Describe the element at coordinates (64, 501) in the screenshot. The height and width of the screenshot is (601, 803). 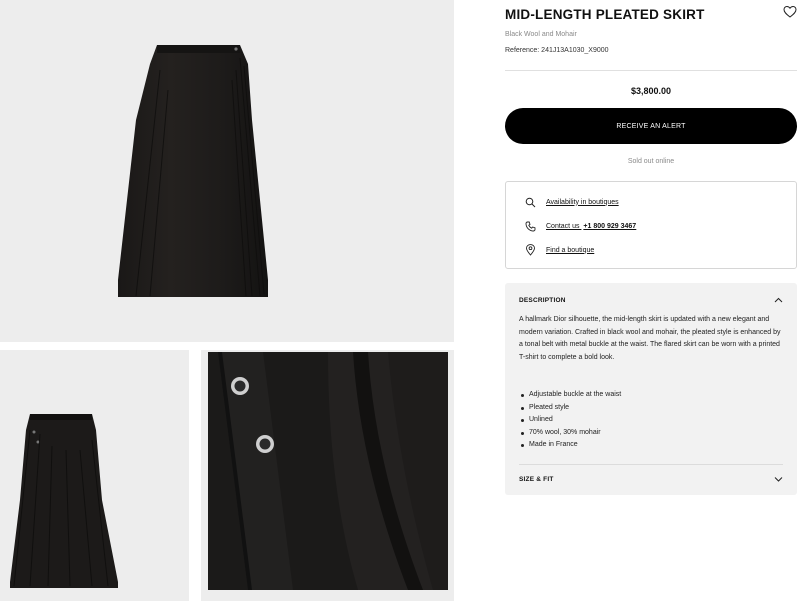
I see `skirt-side-photo` at that location.